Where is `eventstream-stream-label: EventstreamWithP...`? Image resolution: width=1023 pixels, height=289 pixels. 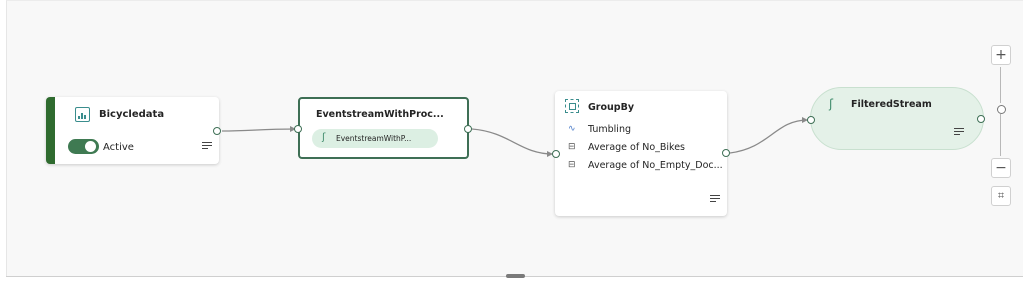
eventstream-stream-label: EventstreamWithP... is located at coordinates (374, 138).